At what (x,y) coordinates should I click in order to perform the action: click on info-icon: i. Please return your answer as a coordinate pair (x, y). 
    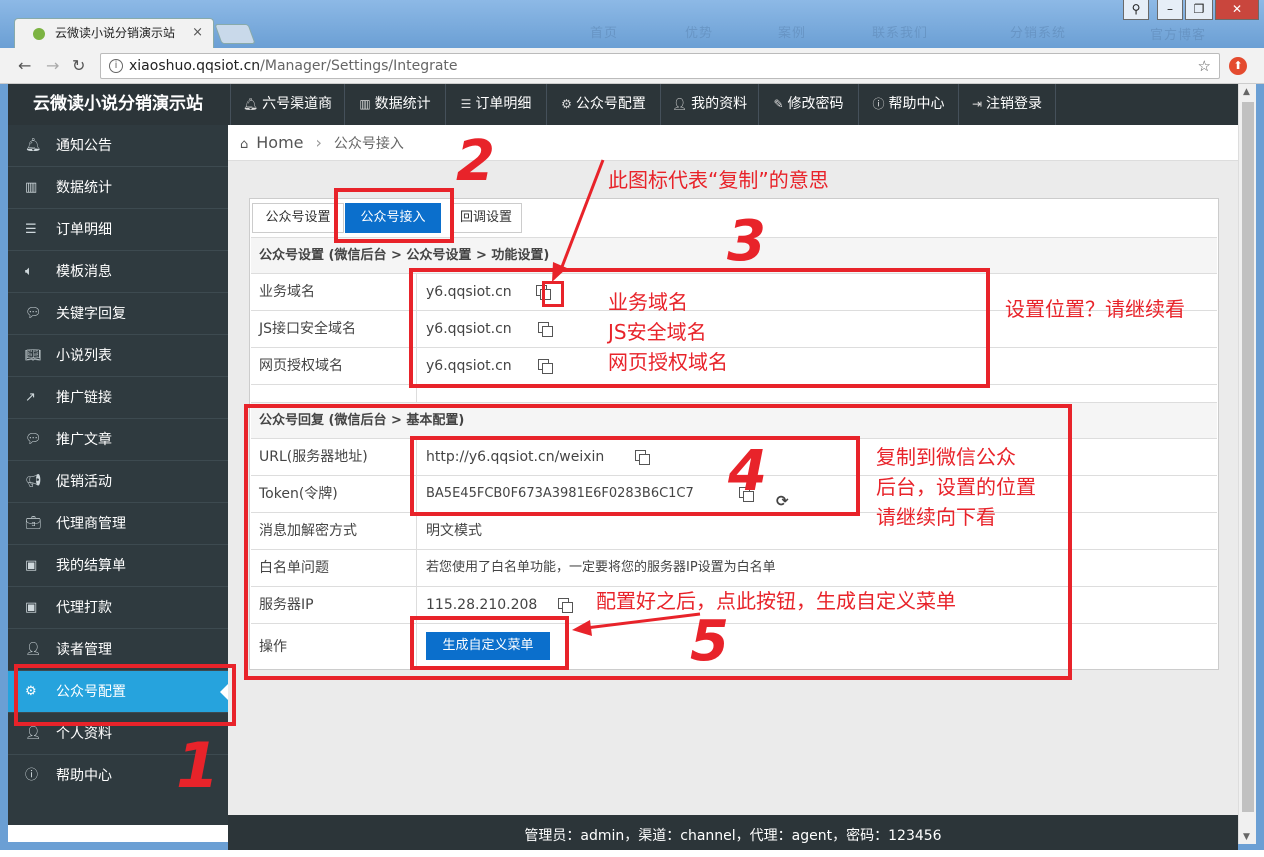
    Looking at the image, I should click on (116, 66).